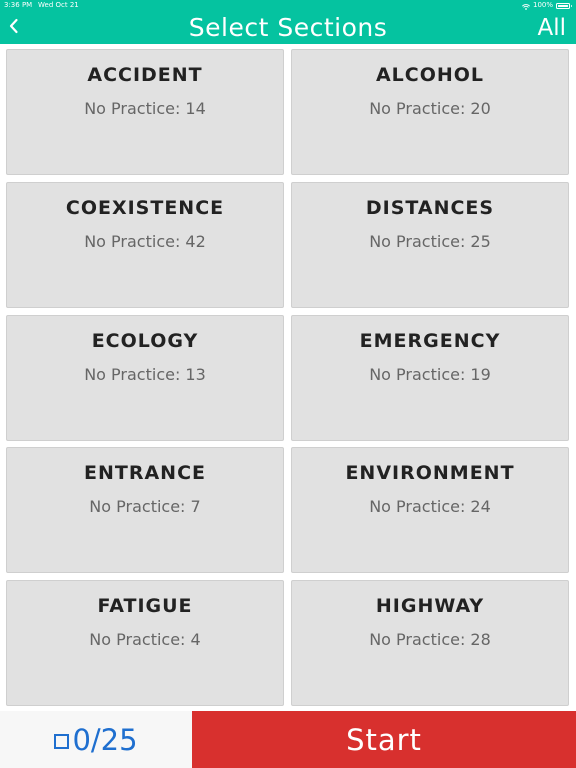 The image size is (576, 768). I want to click on status-date: Wed Oct 21, so click(58, 5).